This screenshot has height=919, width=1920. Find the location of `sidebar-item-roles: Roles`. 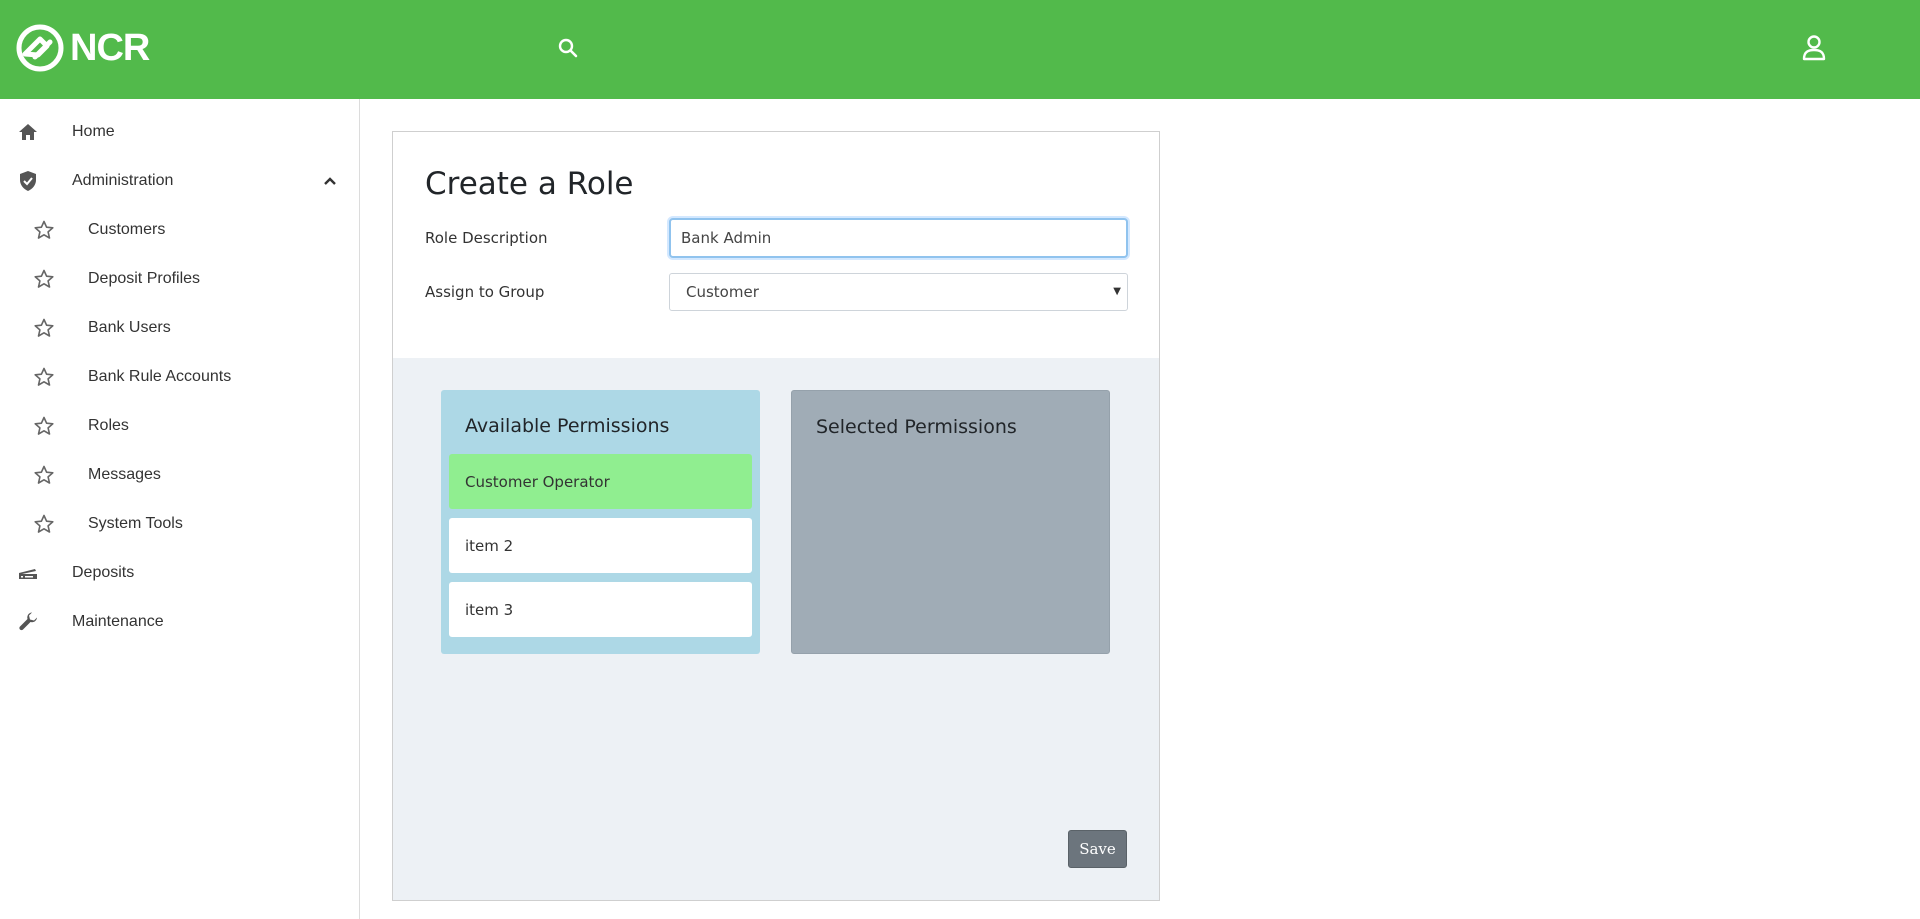

sidebar-item-roles: Roles is located at coordinates (179, 425).